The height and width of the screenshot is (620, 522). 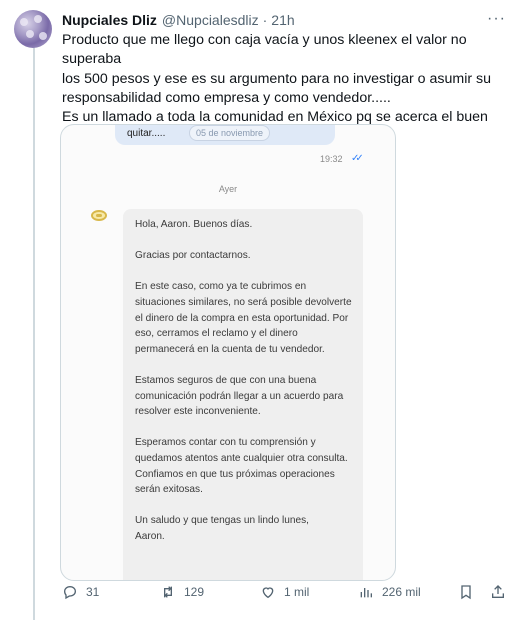 I want to click on like-count: 1 mil, so click(x=297, y=592).